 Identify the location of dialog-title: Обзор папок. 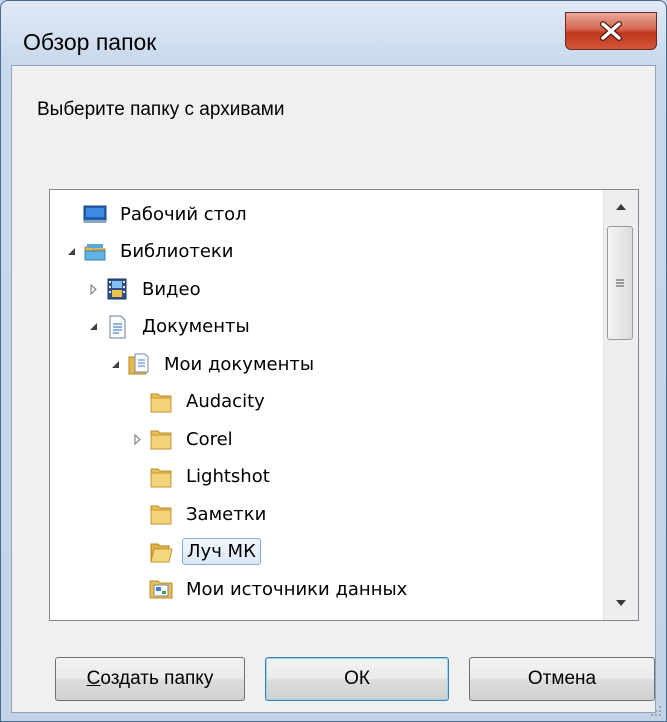
(90, 42).